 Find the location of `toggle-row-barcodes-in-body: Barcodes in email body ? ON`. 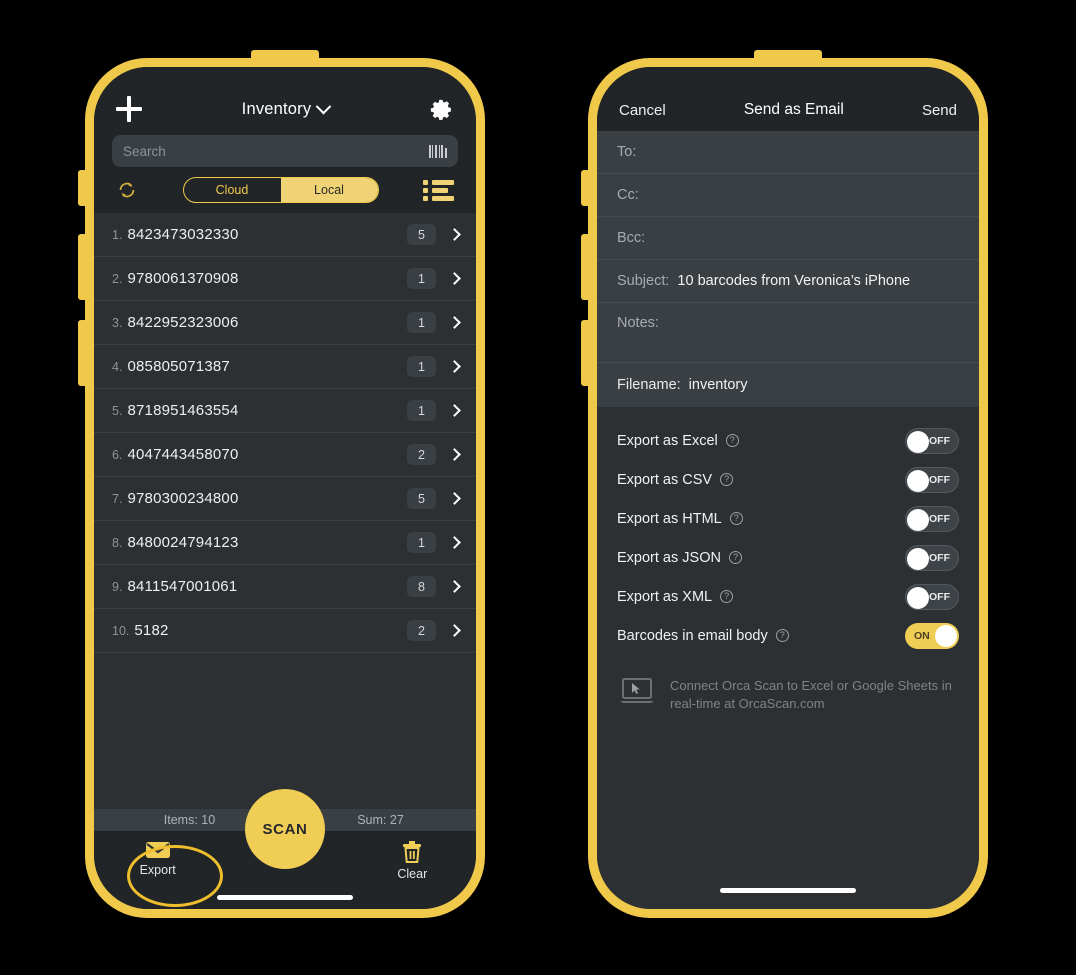

toggle-row-barcodes-in-body: Barcodes in email body ? ON is located at coordinates (788, 635).